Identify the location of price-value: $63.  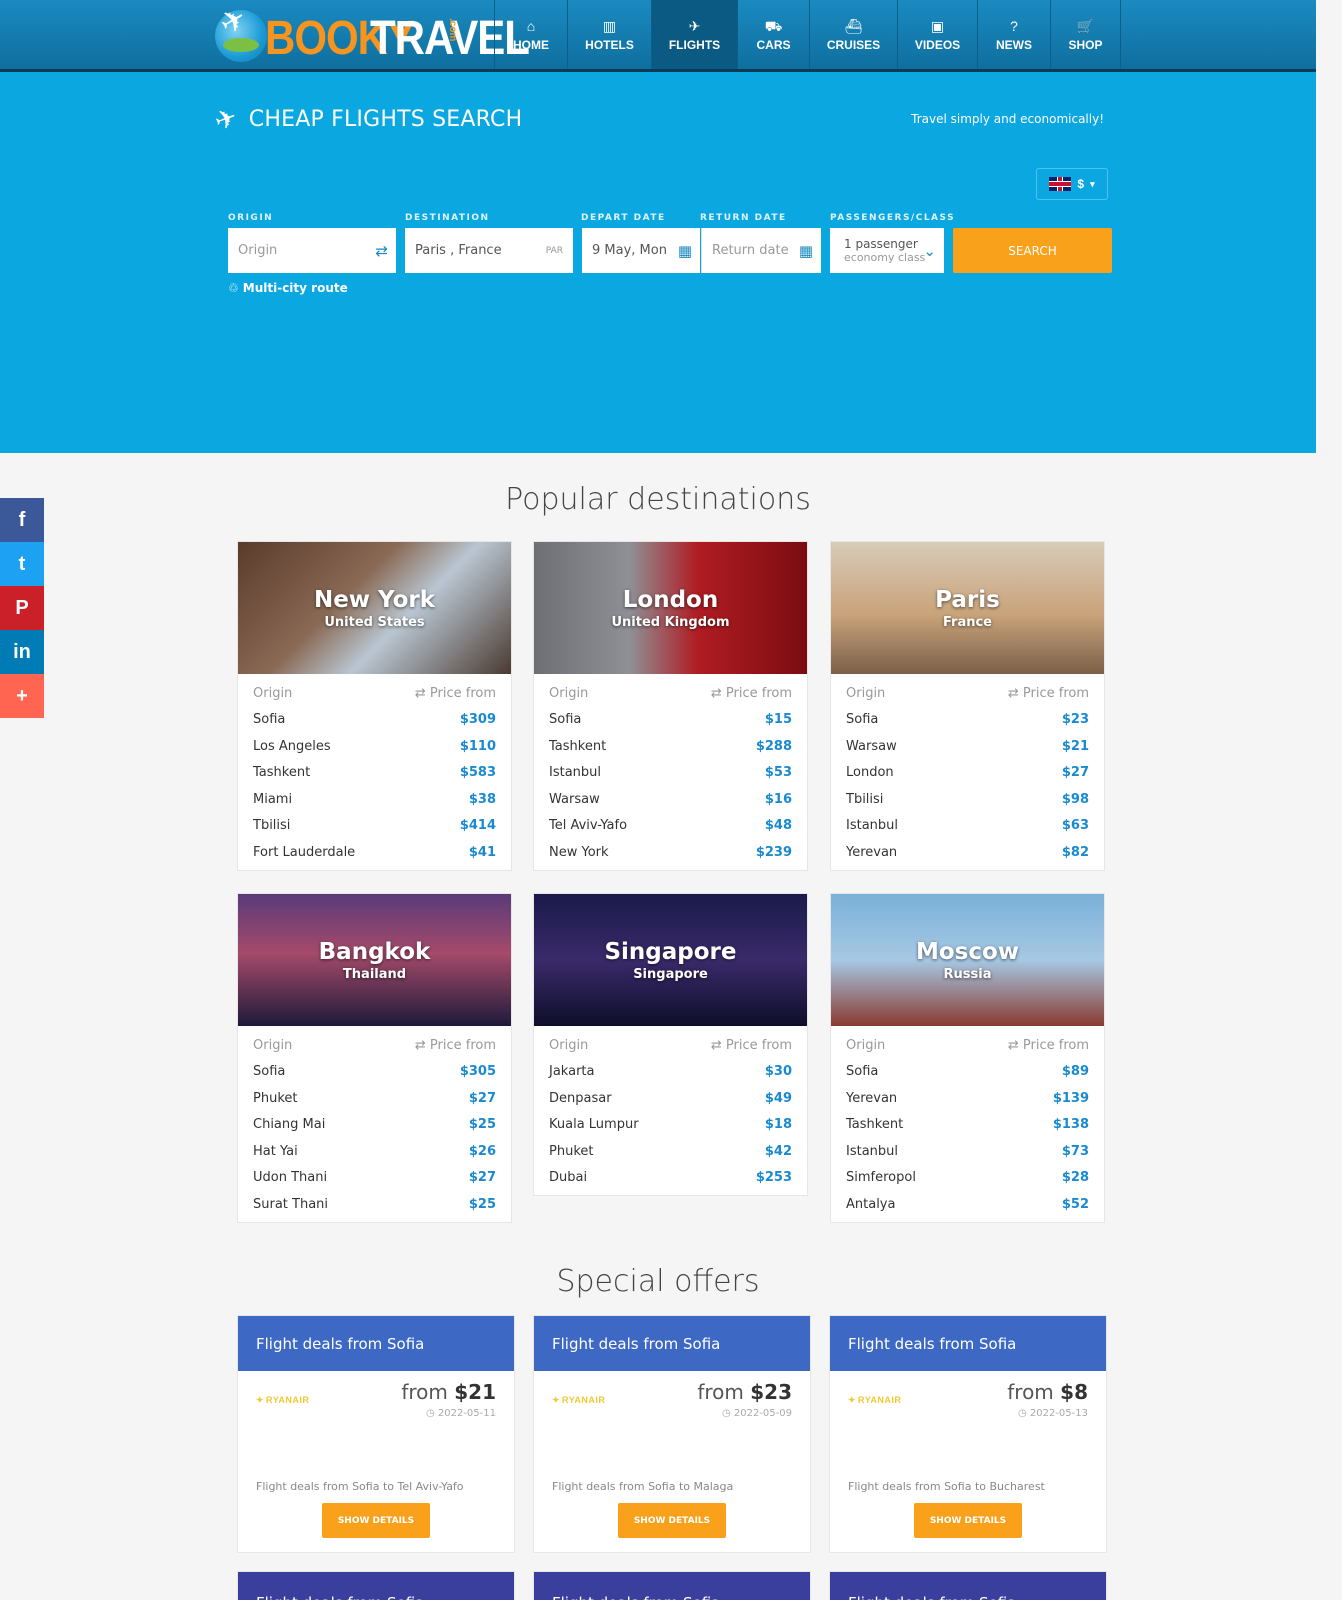
(1075, 825).